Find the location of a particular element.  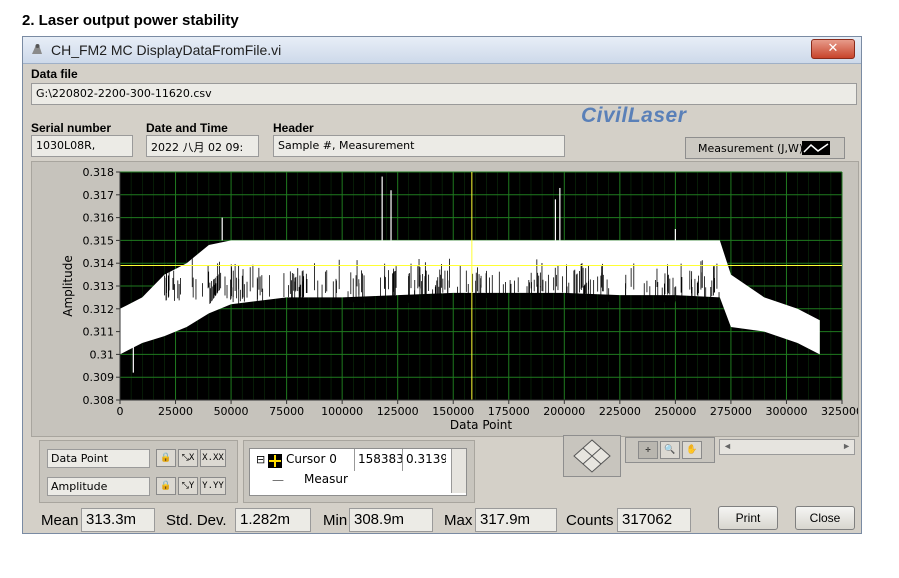

x-axis-title: Data Point is located at coordinates (481, 425).